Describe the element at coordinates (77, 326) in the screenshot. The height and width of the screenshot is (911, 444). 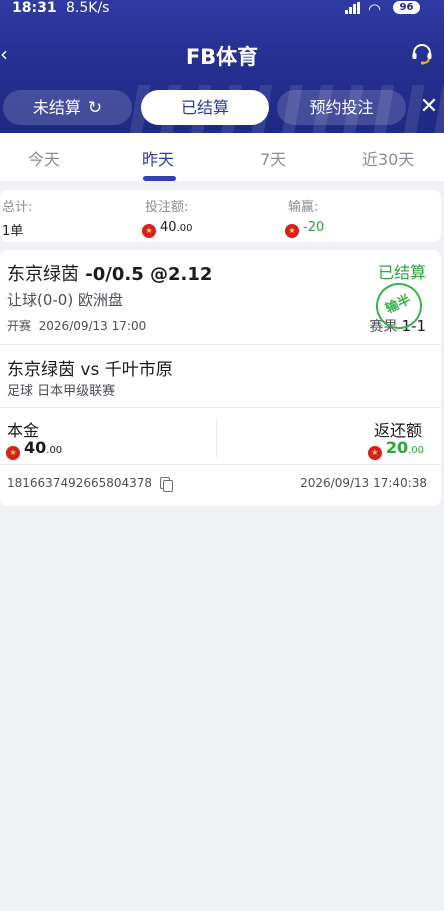
I see `kickoff-time: 开赛 2026/09/13 17:00` at that location.